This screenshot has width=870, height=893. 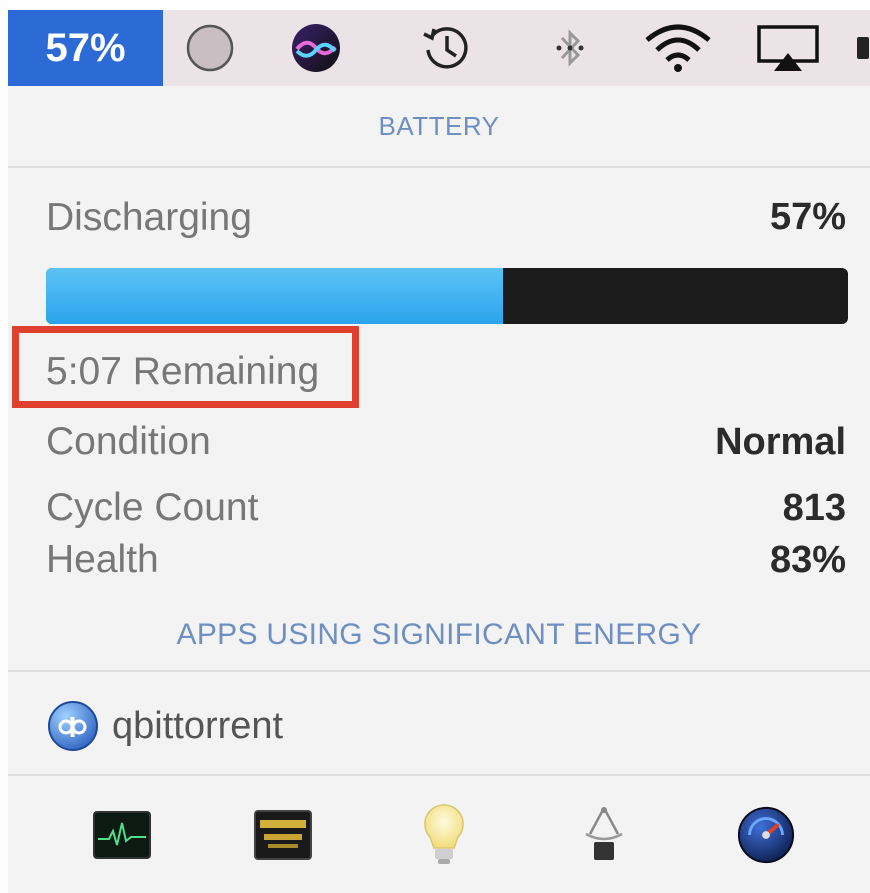 What do you see at coordinates (435, 5) in the screenshot?
I see `top-strip` at bounding box center [435, 5].